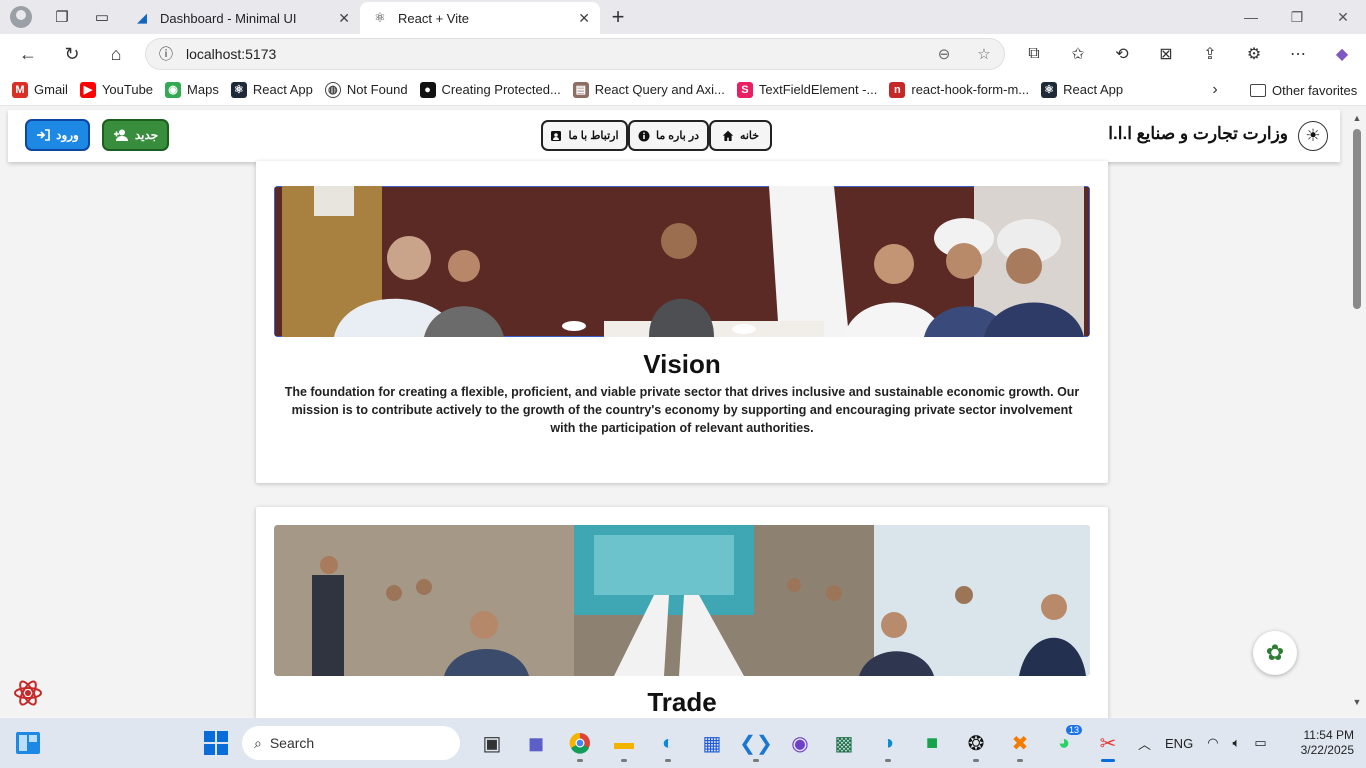  I want to click on register-button: جدید, so click(135, 135).